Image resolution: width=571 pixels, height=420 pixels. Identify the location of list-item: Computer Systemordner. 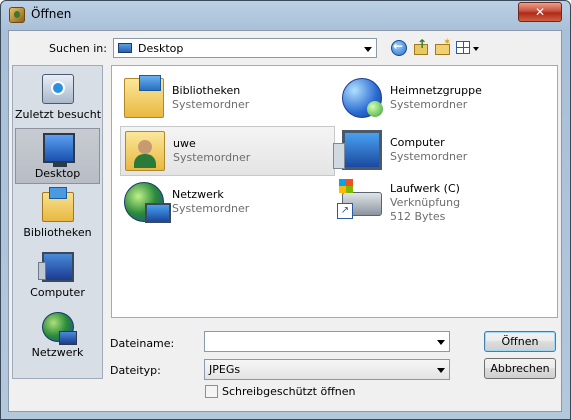
(443, 151).